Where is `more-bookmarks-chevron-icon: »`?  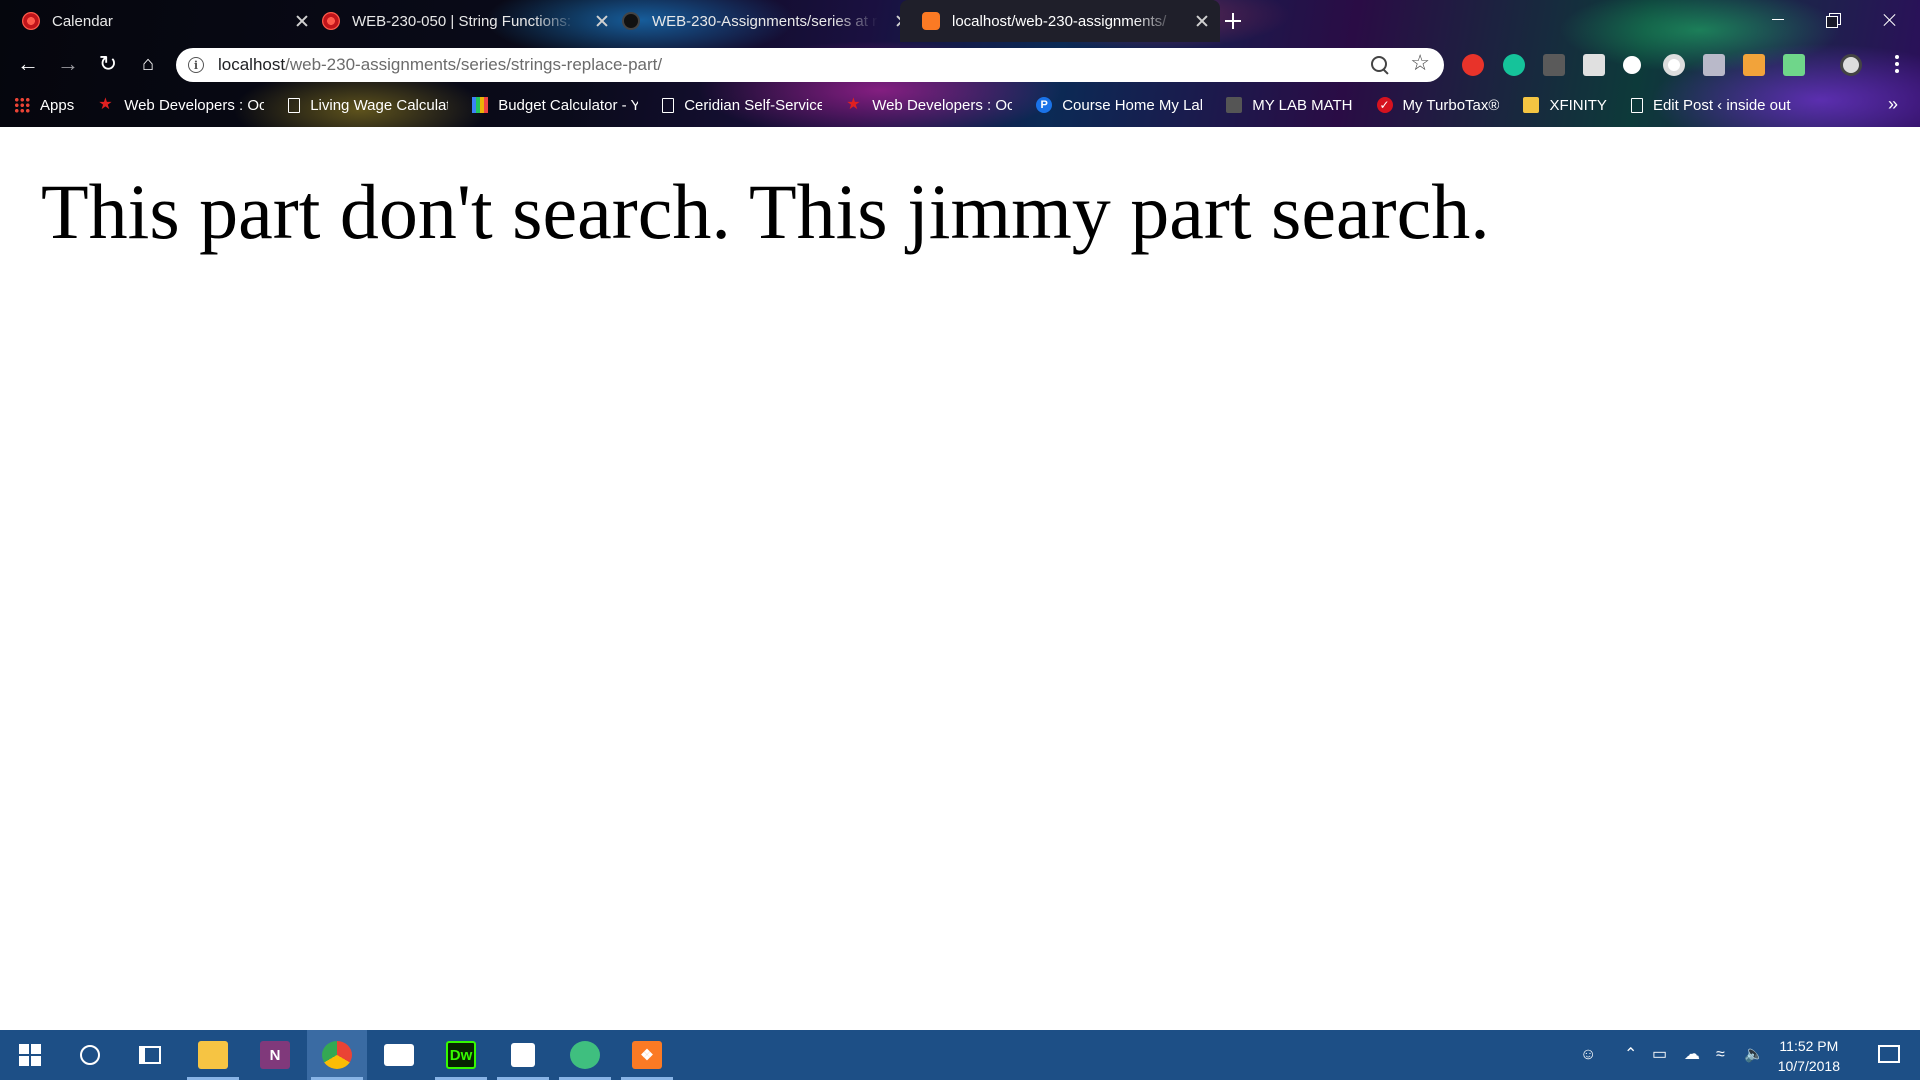
more-bookmarks-chevron-icon: » is located at coordinates (1893, 104).